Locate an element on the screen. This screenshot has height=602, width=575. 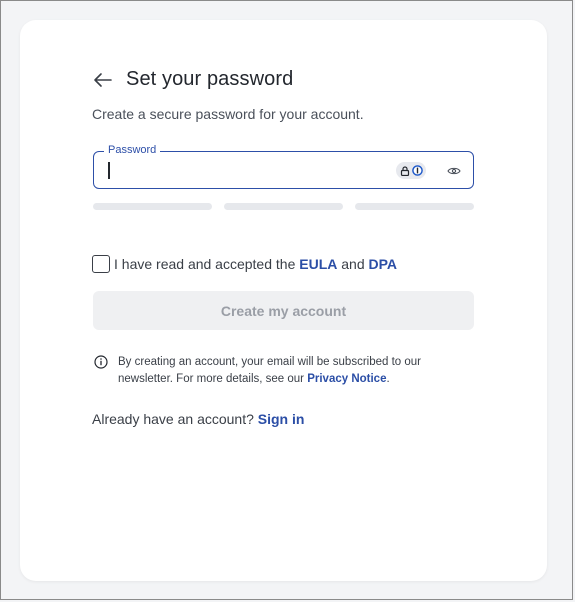
dpa-link: DPA is located at coordinates (383, 264).